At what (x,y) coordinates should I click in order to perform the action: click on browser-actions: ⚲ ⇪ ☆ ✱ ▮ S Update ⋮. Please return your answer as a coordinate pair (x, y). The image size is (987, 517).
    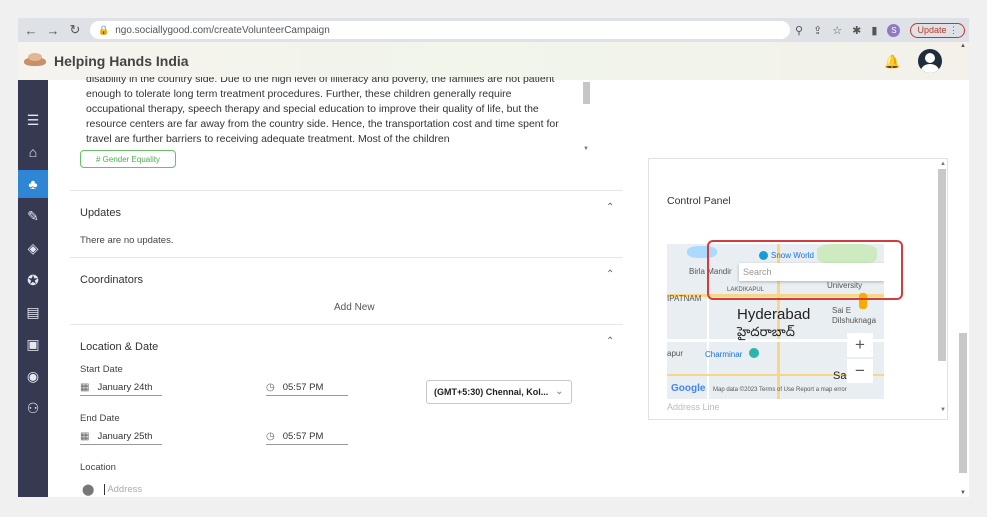
    Looking at the image, I should click on (880, 30).